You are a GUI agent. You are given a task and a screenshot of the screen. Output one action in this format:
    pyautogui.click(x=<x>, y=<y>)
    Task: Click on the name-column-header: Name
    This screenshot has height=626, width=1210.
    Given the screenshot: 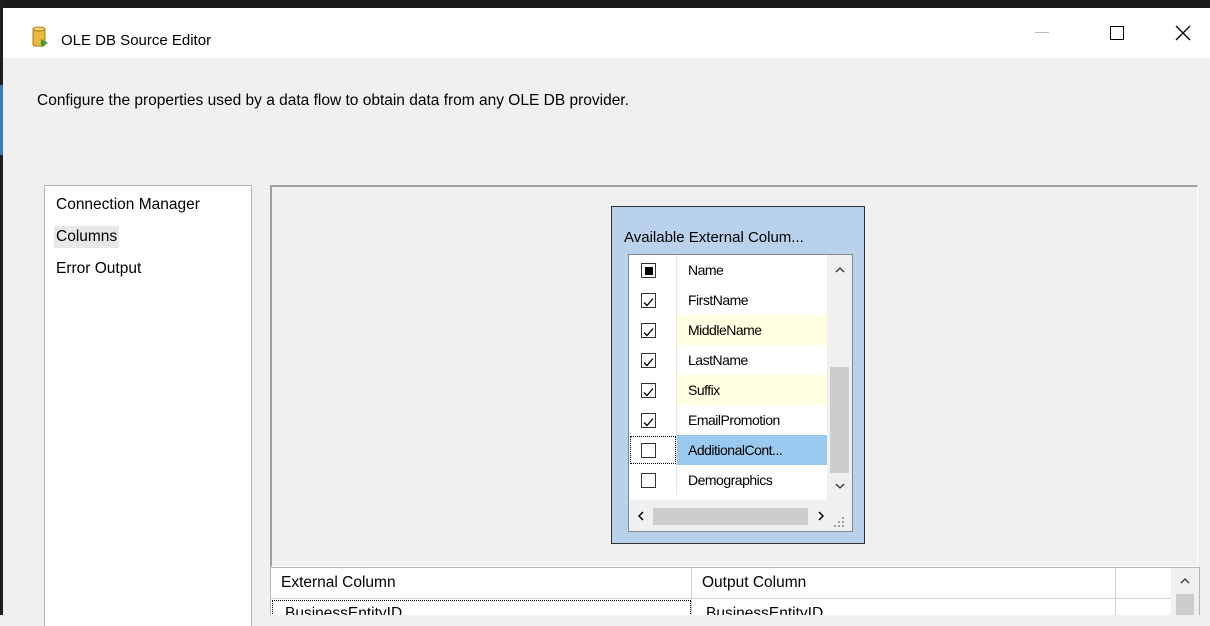 What is the action you would take?
    pyautogui.click(x=706, y=270)
    